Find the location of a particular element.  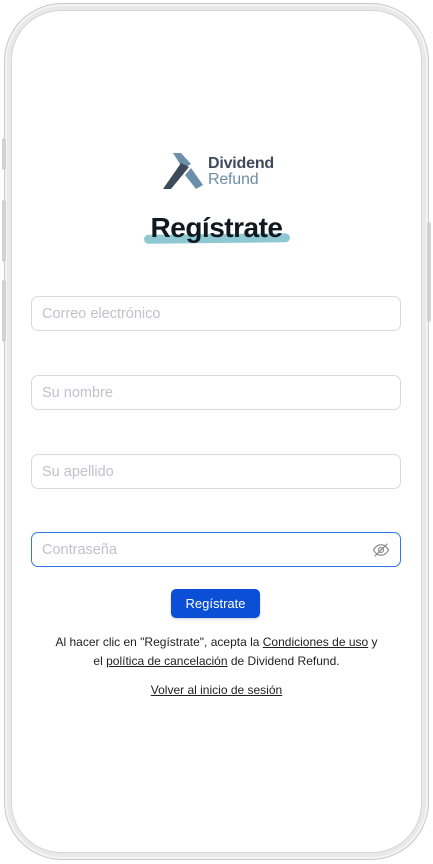

back-to-login-container: Volver al inicio de sesión is located at coordinates (216, 690).